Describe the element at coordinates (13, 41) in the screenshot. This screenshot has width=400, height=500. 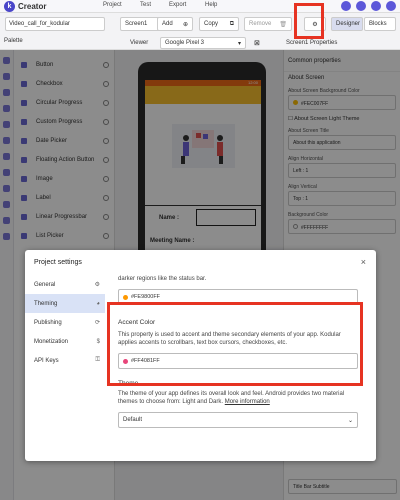
I see `palette-title: Palette` at that location.